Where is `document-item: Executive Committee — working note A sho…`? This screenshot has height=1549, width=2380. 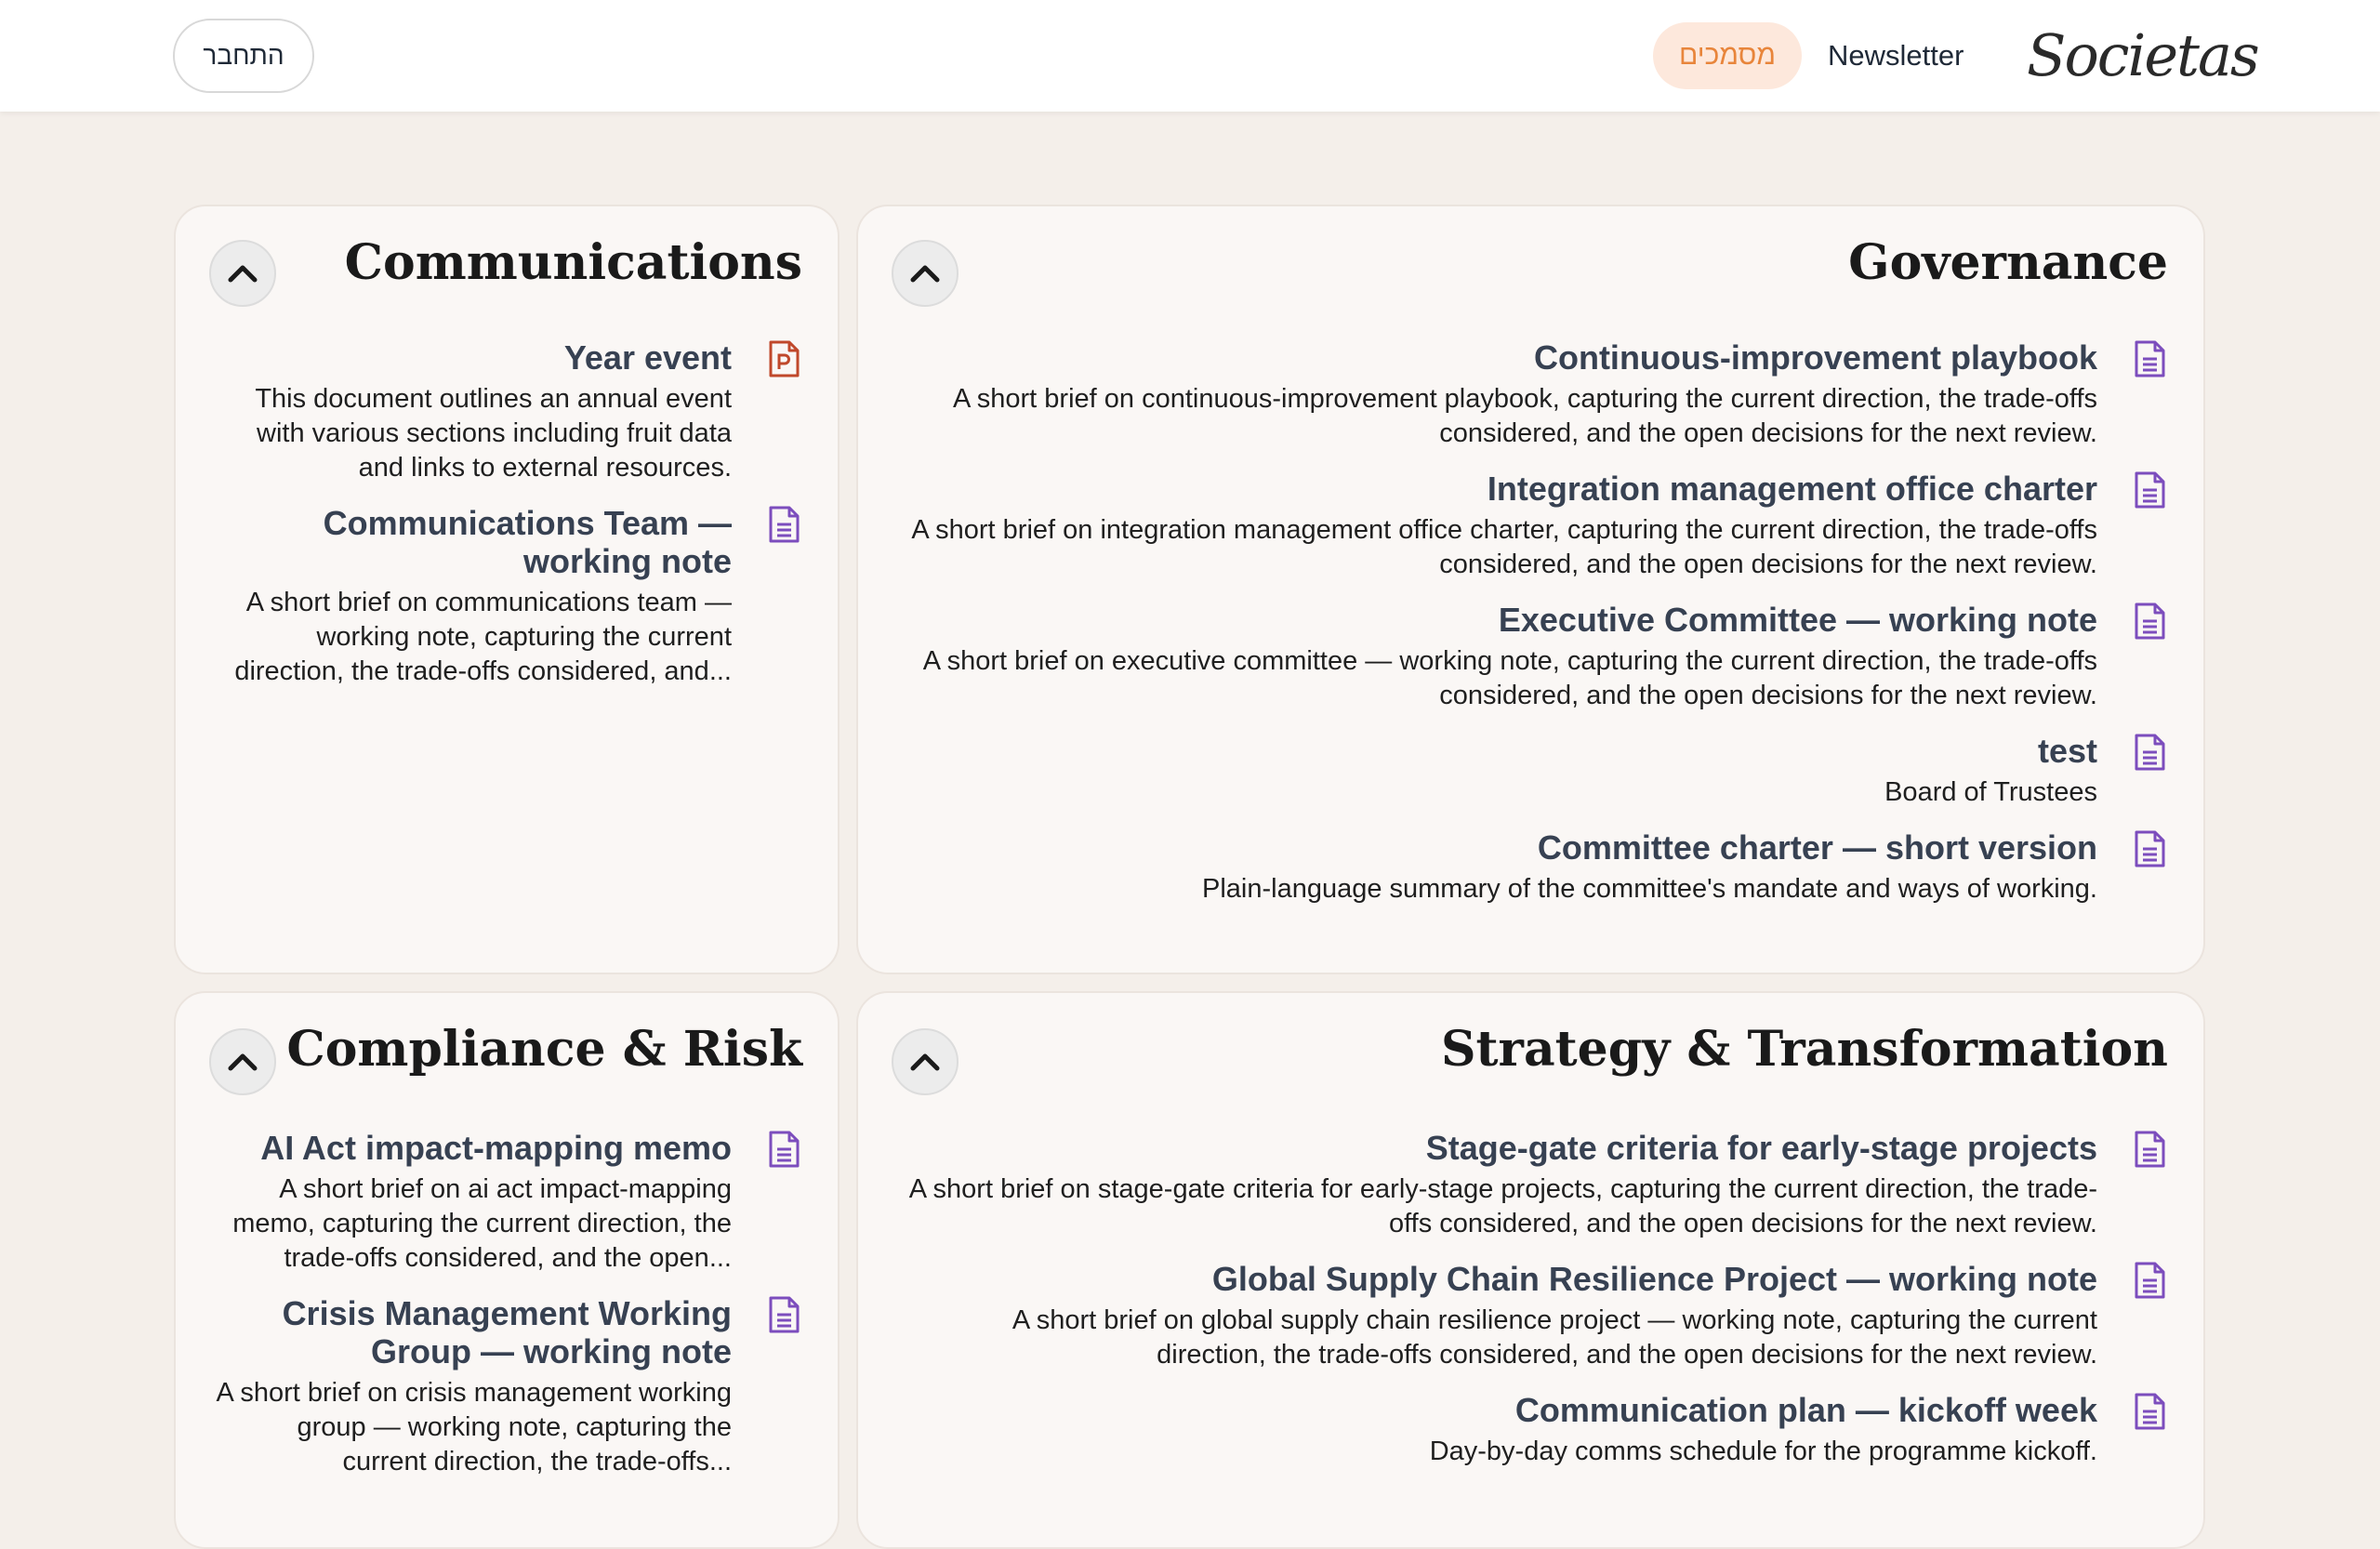 document-item: Executive Committee — working note A sho… is located at coordinates (1535, 657).